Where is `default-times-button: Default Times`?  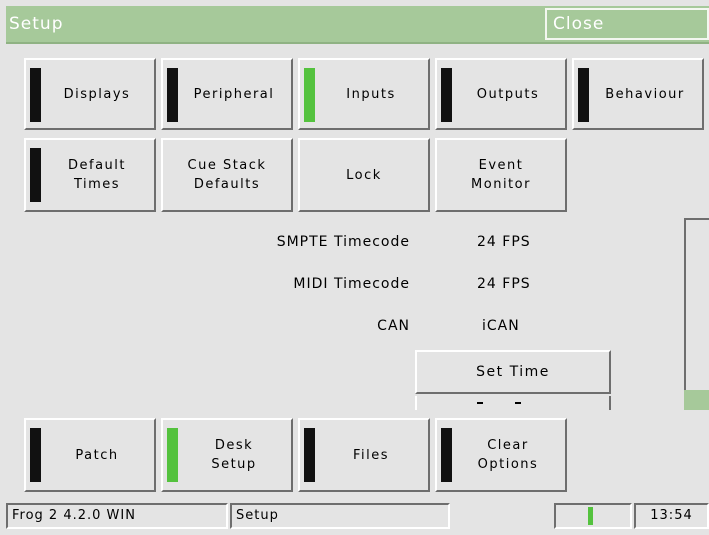
default-times-button: Default Times is located at coordinates (90, 175).